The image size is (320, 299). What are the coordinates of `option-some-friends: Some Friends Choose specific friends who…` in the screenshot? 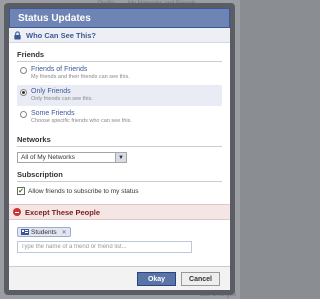 It's located at (119, 117).